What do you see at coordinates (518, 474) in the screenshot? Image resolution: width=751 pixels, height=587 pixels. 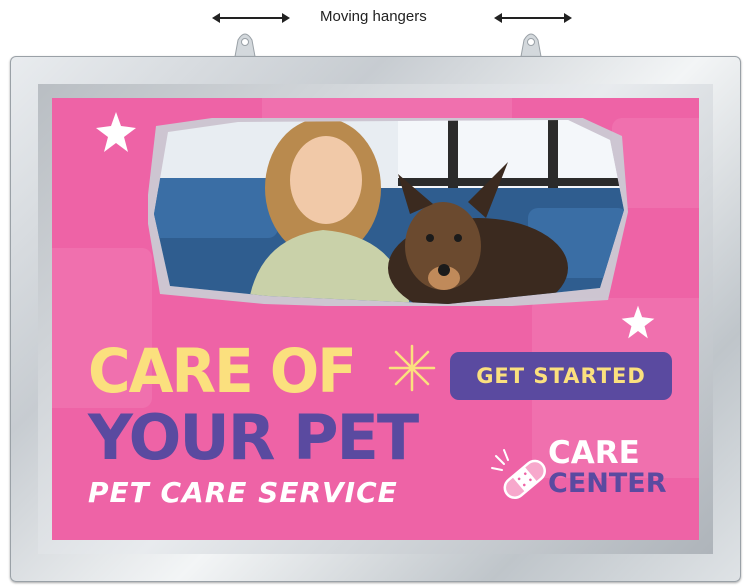 I see `bandage-icon` at bounding box center [518, 474].